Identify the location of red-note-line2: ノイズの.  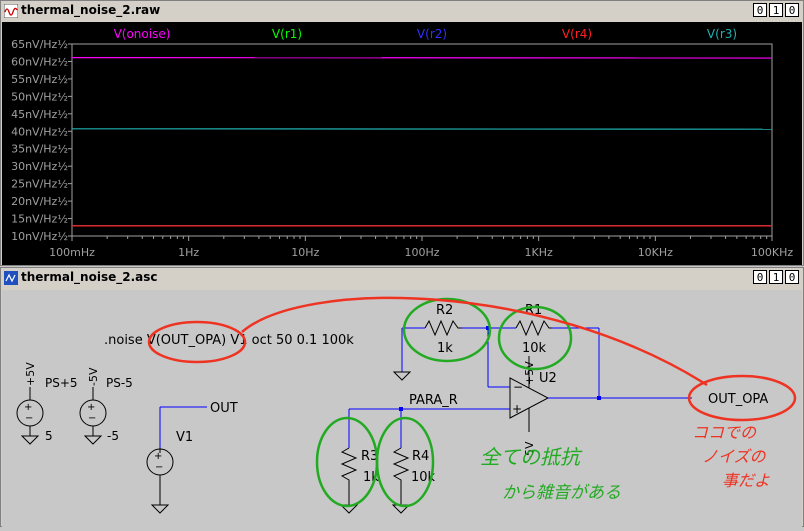
(734, 456).